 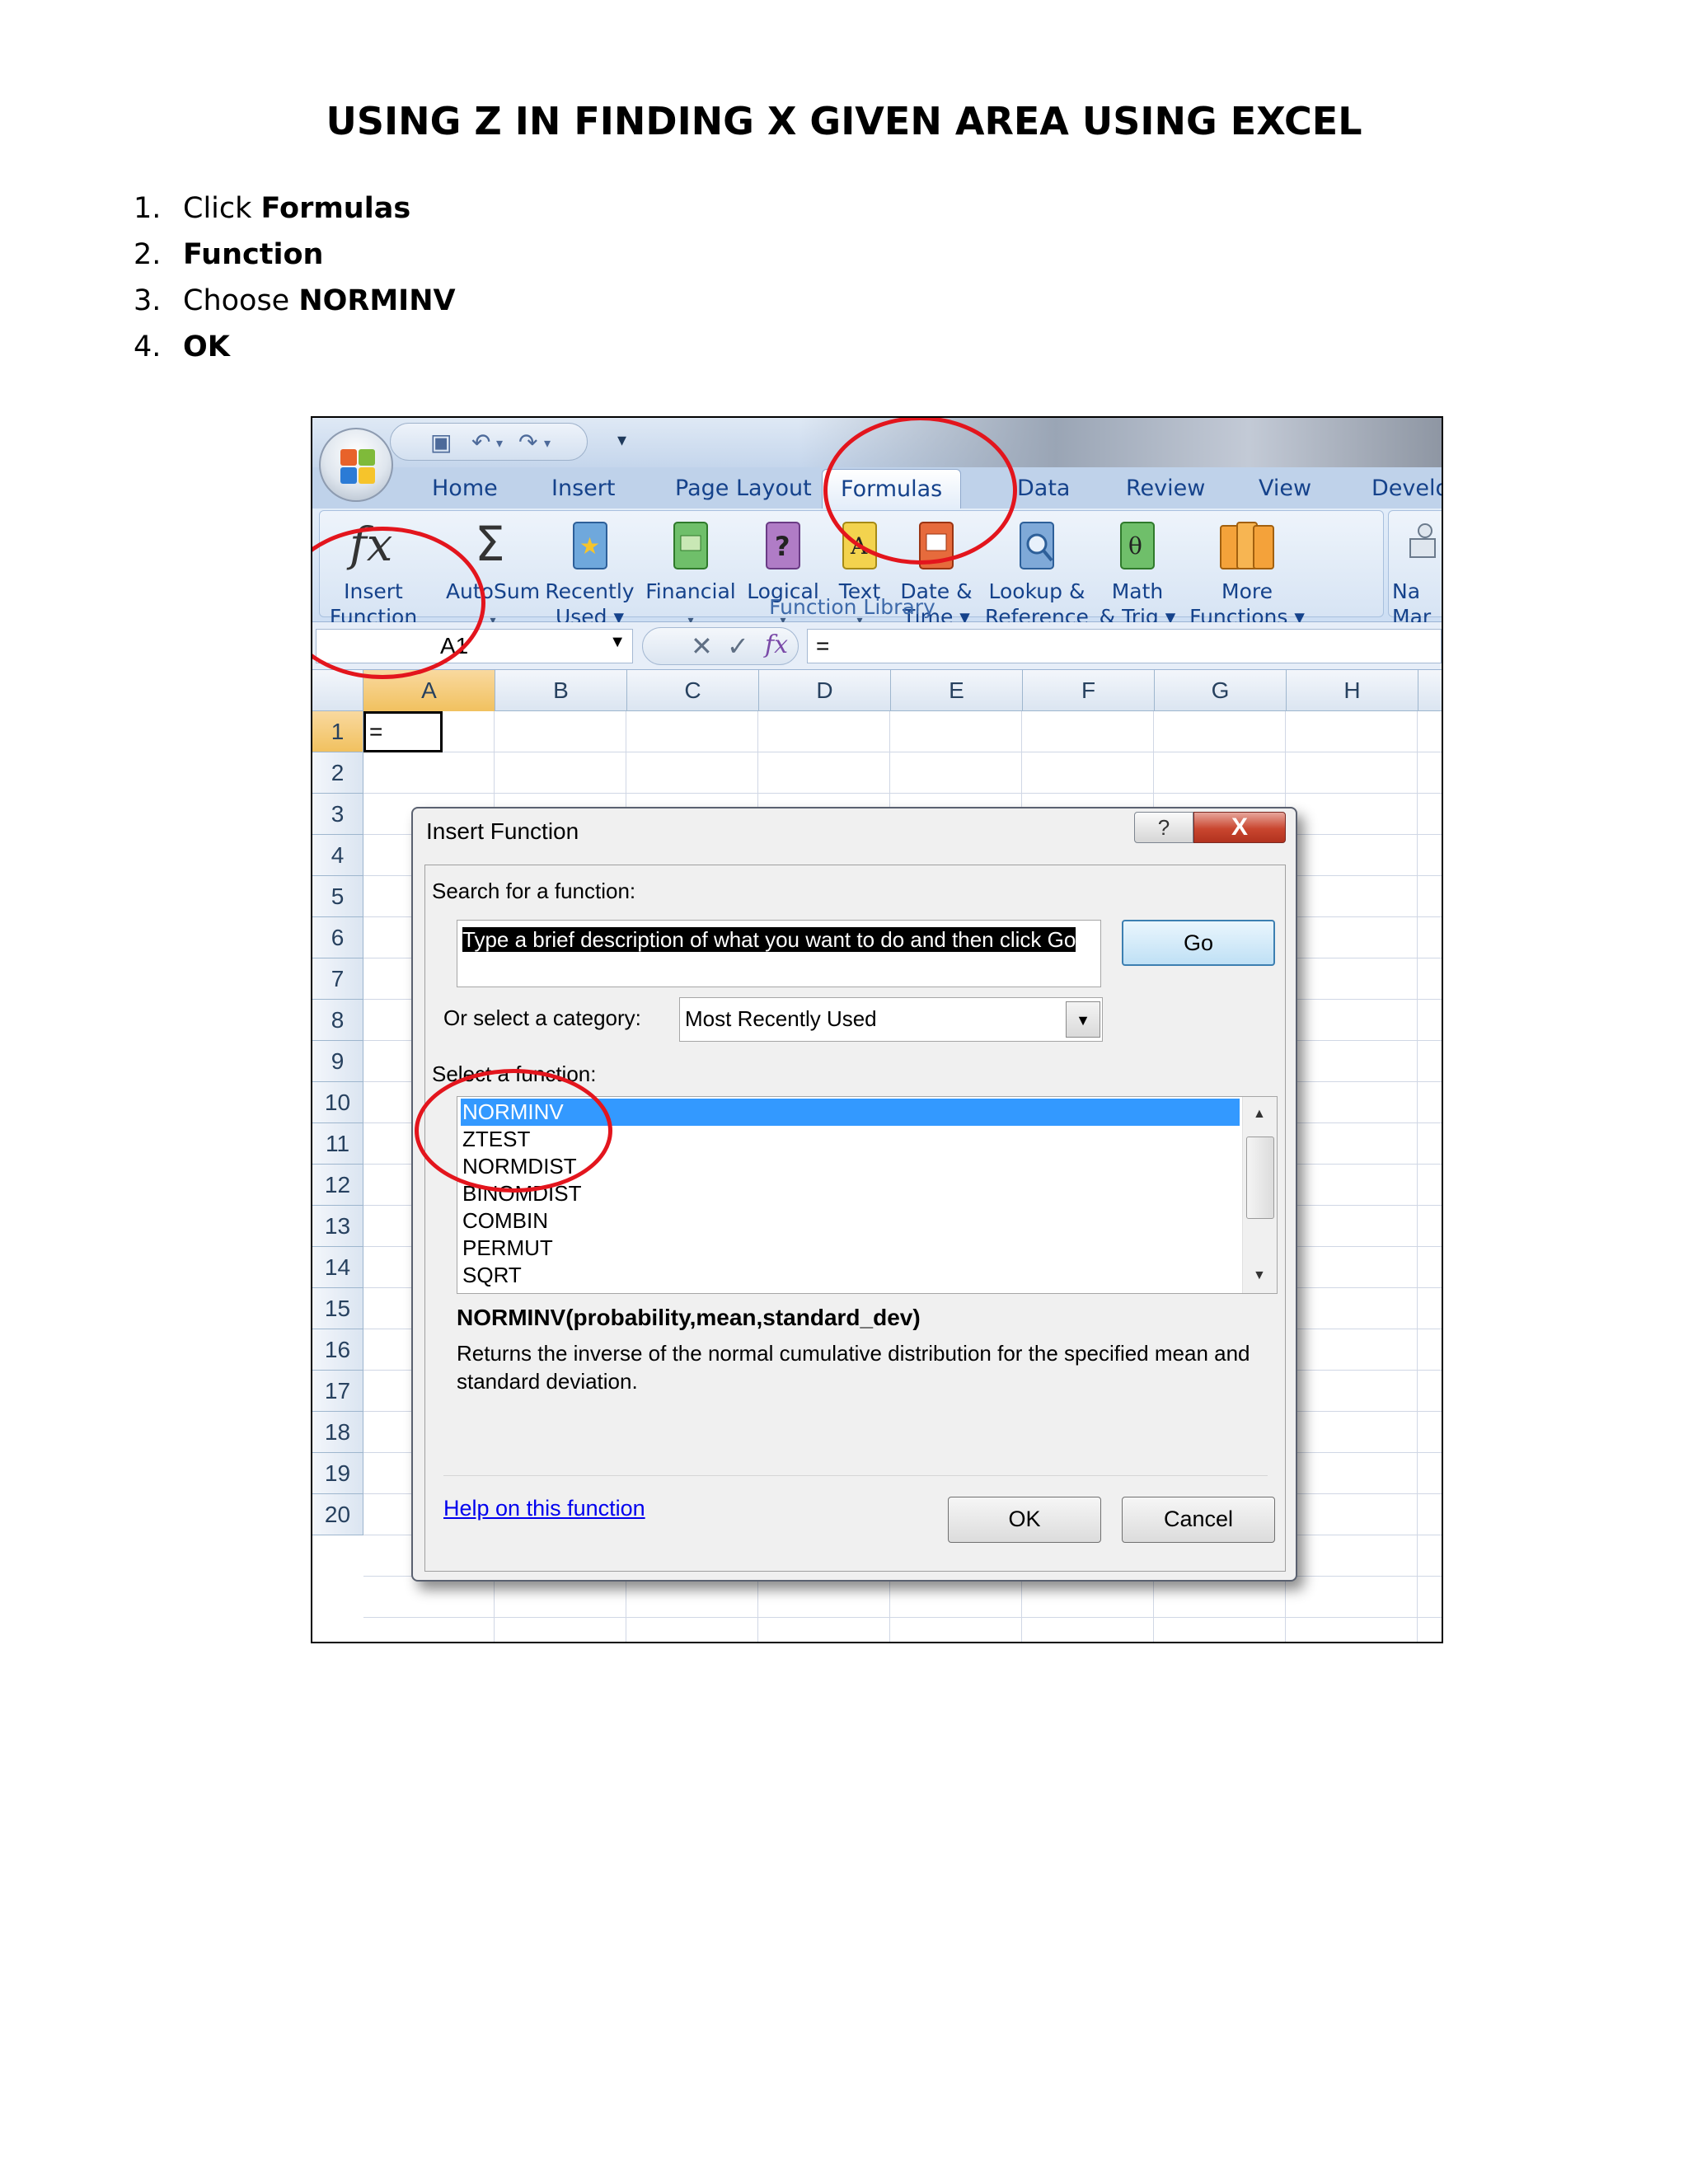 What do you see at coordinates (337, 855) in the screenshot?
I see `row-header: 4` at bounding box center [337, 855].